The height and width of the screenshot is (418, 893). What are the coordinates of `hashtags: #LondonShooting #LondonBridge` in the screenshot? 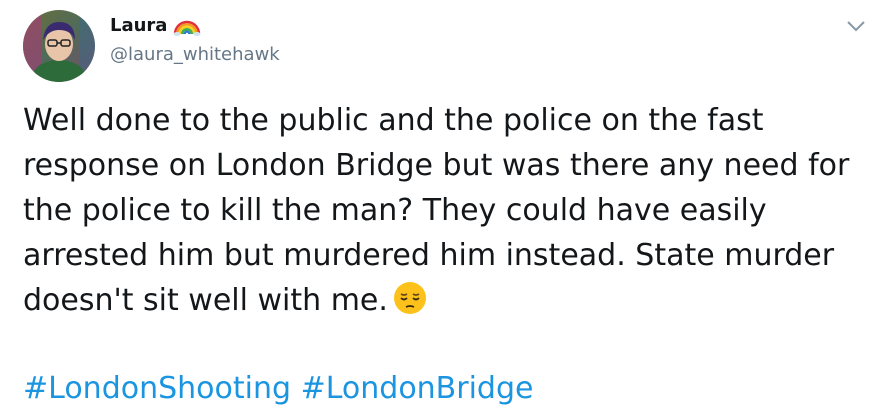 It's located at (278, 388).